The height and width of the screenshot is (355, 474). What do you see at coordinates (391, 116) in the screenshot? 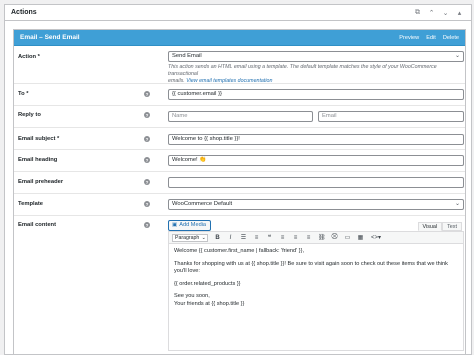
I see `reply-email-field: Email` at bounding box center [391, 116].